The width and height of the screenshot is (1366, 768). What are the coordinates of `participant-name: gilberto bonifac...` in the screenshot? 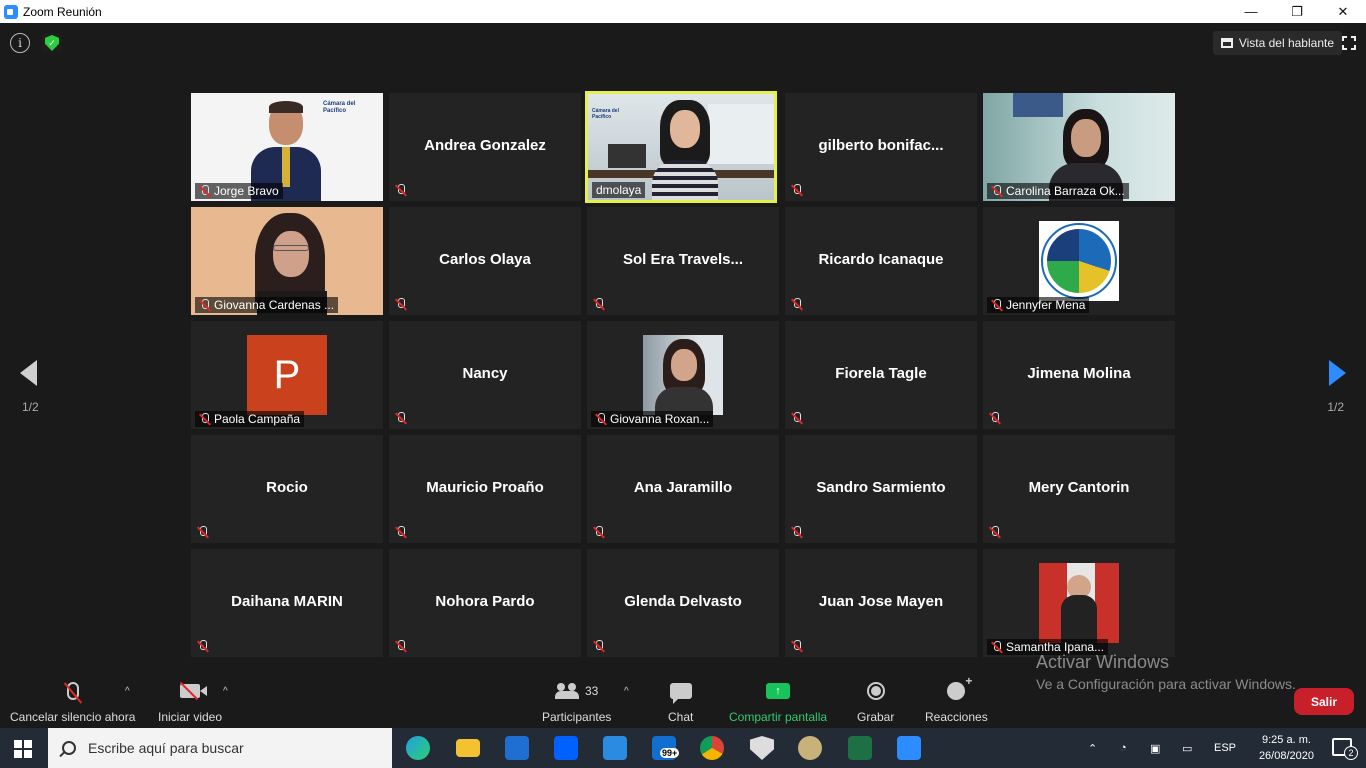 It's located at (881, 145).